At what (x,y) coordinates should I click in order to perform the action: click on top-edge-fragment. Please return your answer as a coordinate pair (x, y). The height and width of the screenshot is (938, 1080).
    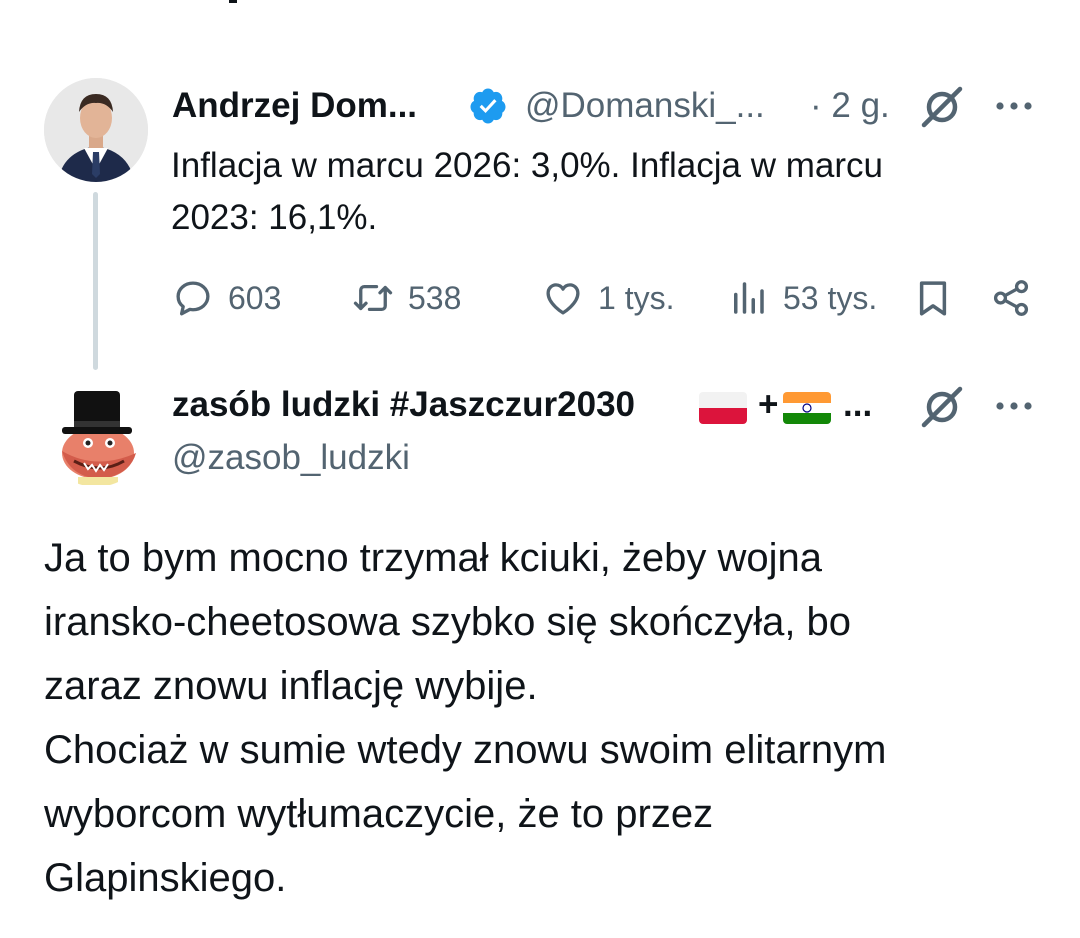
    Looking at the image, I should click on (233, 1).